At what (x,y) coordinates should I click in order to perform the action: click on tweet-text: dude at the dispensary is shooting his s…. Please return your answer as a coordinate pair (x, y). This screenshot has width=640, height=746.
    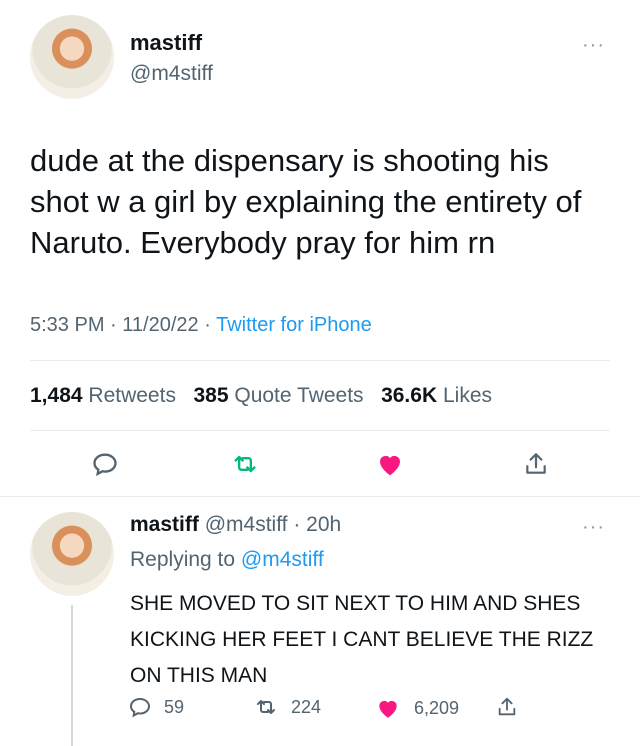
    Looking at the image, I should click on (306, 201).